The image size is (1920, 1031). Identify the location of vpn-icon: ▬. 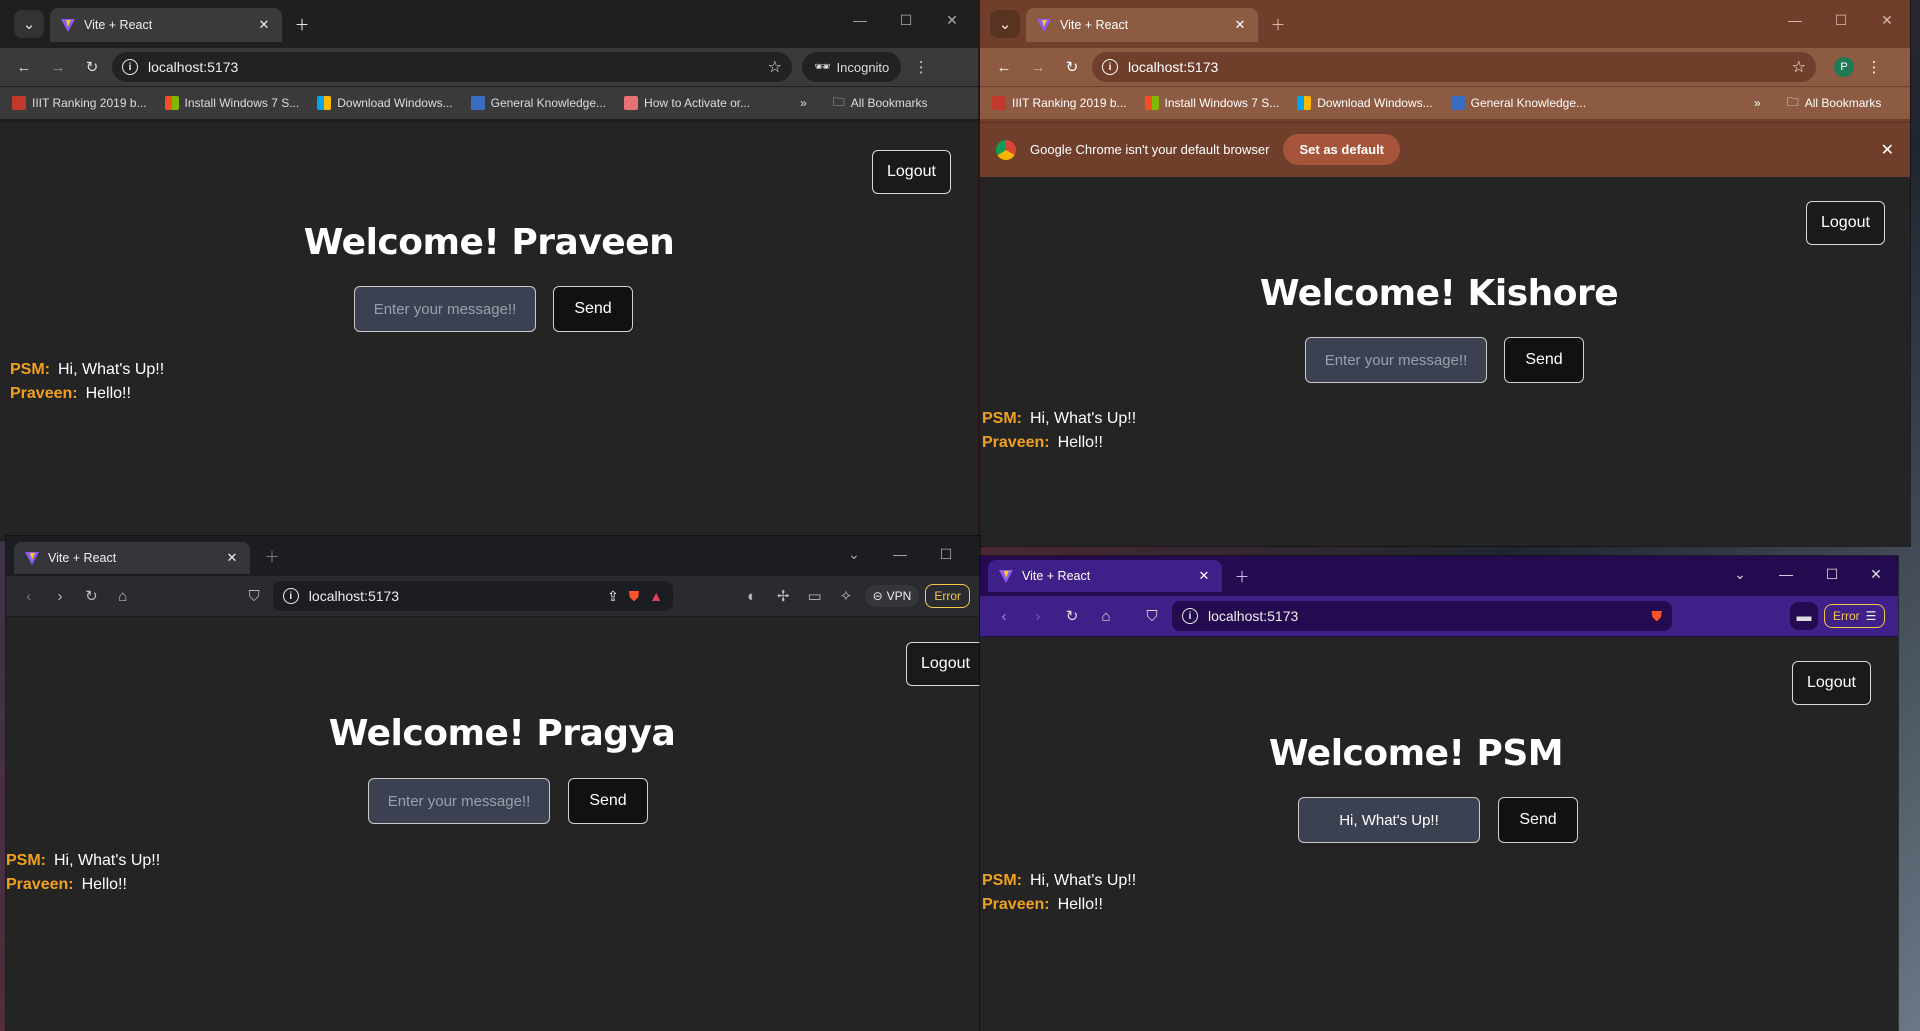
(1804, 616).